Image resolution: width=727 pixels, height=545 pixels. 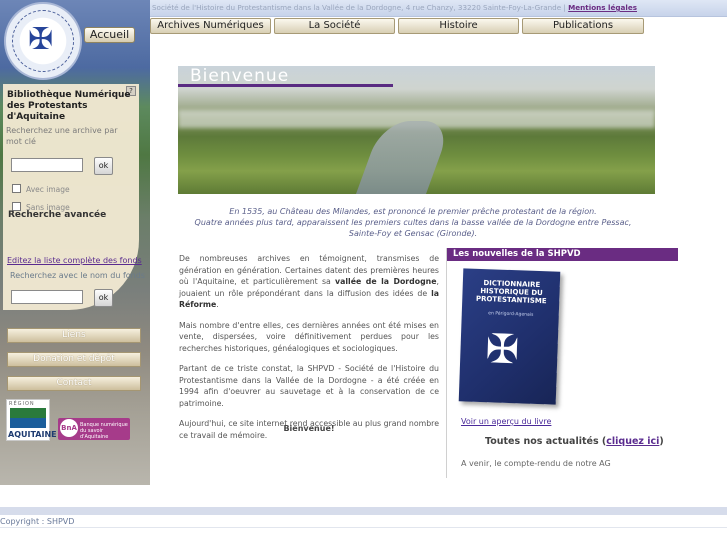 I want to click on advanced-search-link: Recherche avancée, so click(x=57, y=215).